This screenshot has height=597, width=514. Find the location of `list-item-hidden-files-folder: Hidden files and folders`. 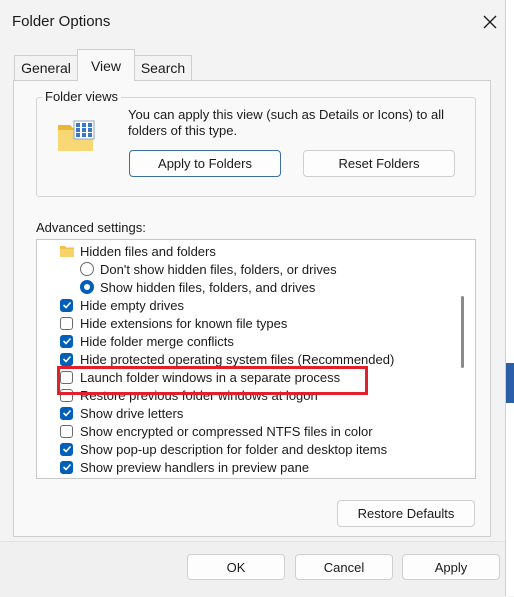

list-item-hidden-files-folder: Hidden files and folders is located at coordinates (138, 251).